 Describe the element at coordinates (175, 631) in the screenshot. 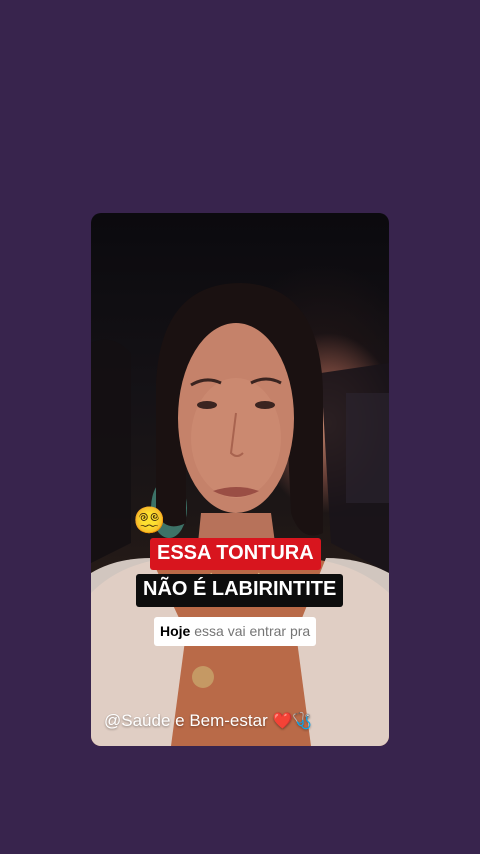

I see `subtitle-highlight-word: Hoje` at that location.